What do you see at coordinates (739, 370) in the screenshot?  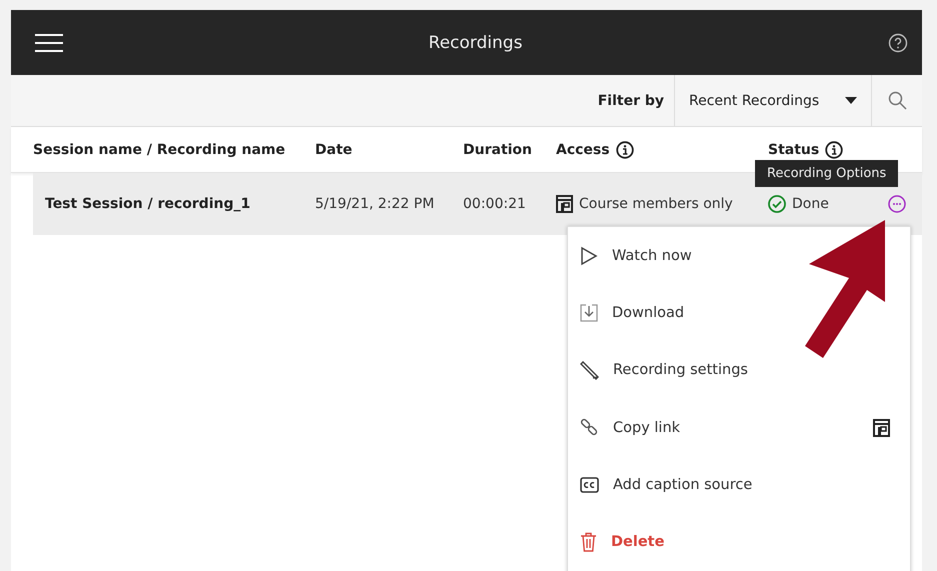 I see `menu-item: Recording settings` at bounding box center [739, 370].